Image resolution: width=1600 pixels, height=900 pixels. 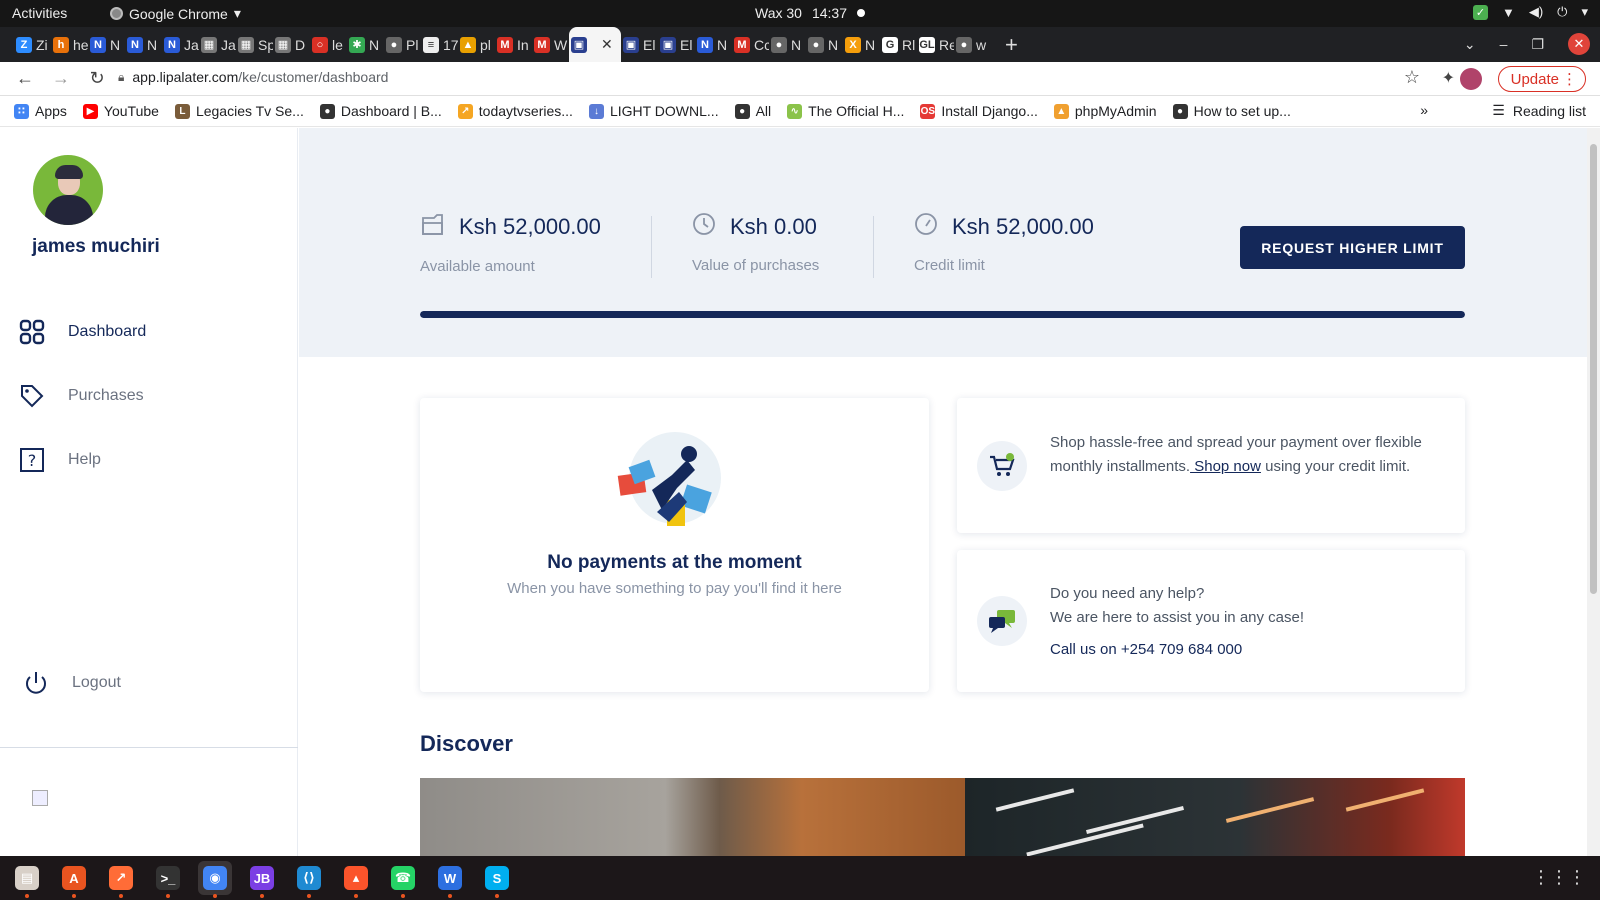 What do you see at coordinates (1105, 111) in the screenshot?
I see `bookmark-item: ▲ phpMyAdmin` at bounding box center [1105, 111].